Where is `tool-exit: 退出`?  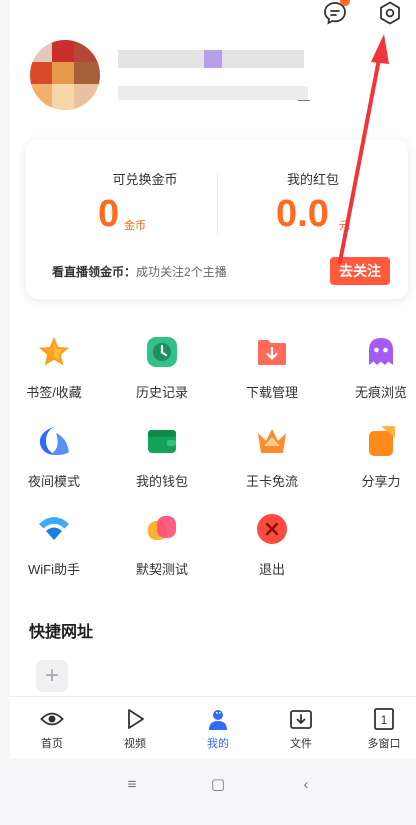 tool-exit: 退出 is located at coordinates (272, 547).